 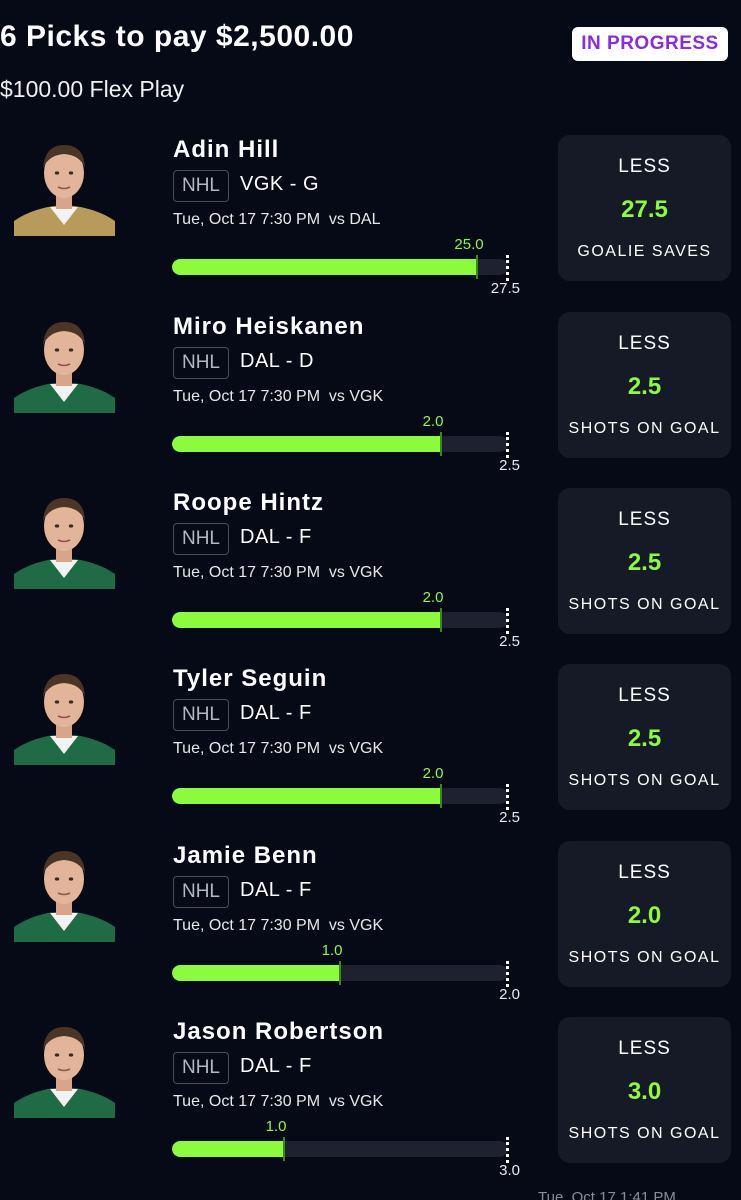 I want to click on target-value: 3.0, so click(x=509, y=1170).